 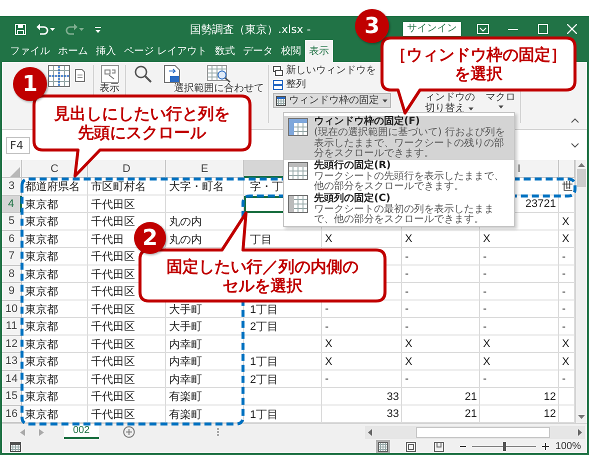 I want to click on cell-value: 丁目, so click(x=261, y=239).